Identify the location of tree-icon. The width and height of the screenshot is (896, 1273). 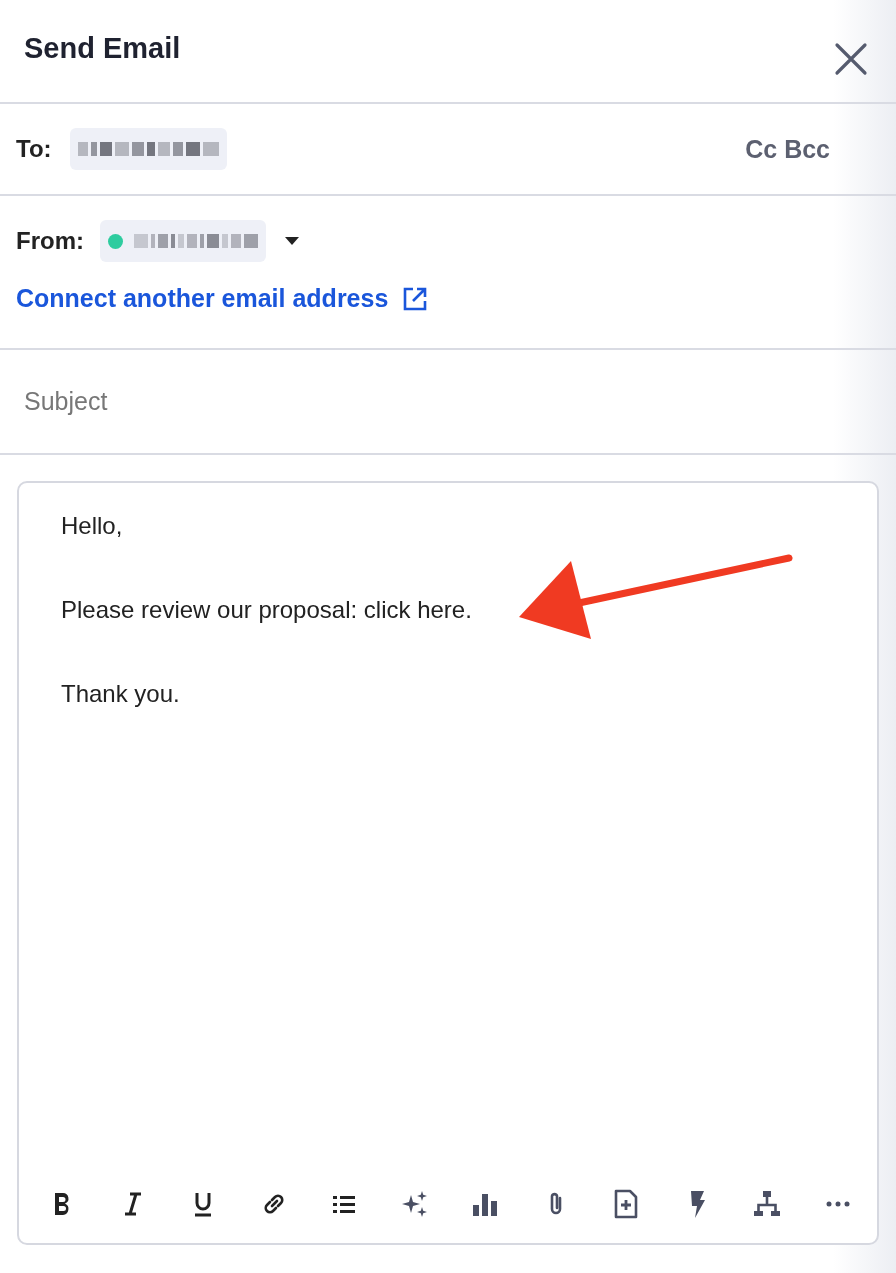
(767, 1204).